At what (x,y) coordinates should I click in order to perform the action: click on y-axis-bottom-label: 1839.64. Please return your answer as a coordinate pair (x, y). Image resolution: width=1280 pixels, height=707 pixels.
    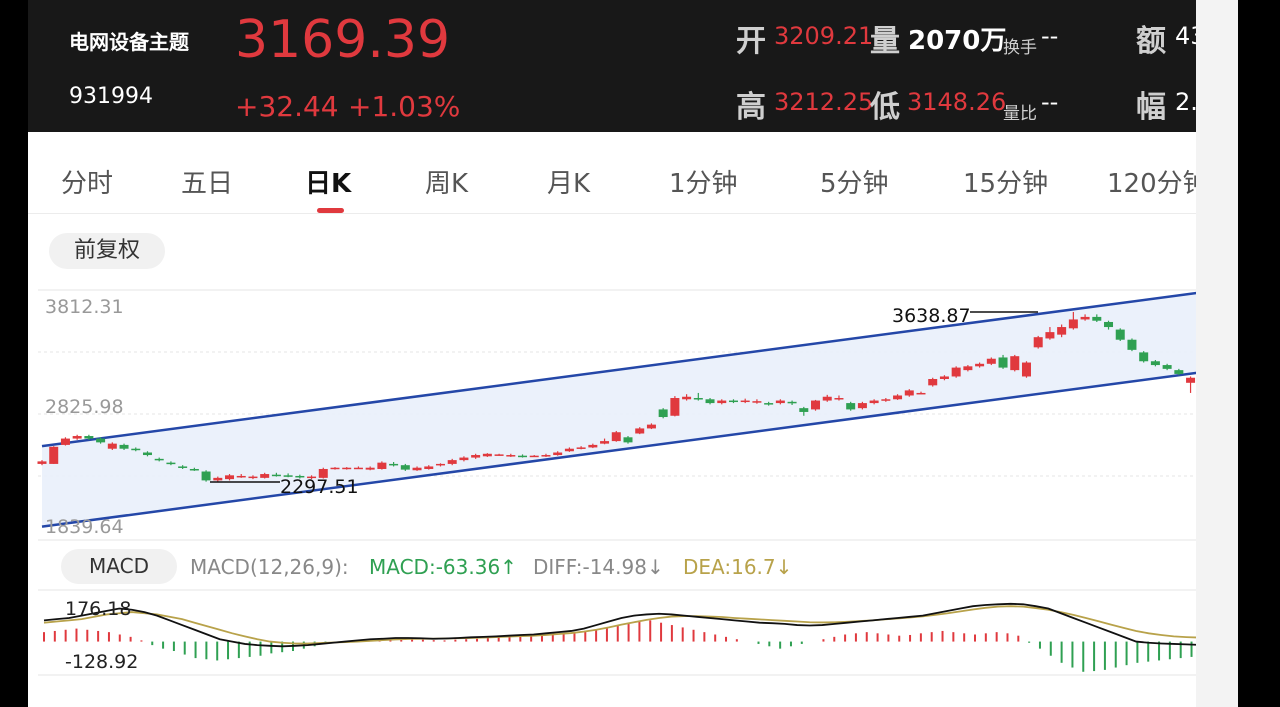
    Looking at the image, I should click on (84, 527).